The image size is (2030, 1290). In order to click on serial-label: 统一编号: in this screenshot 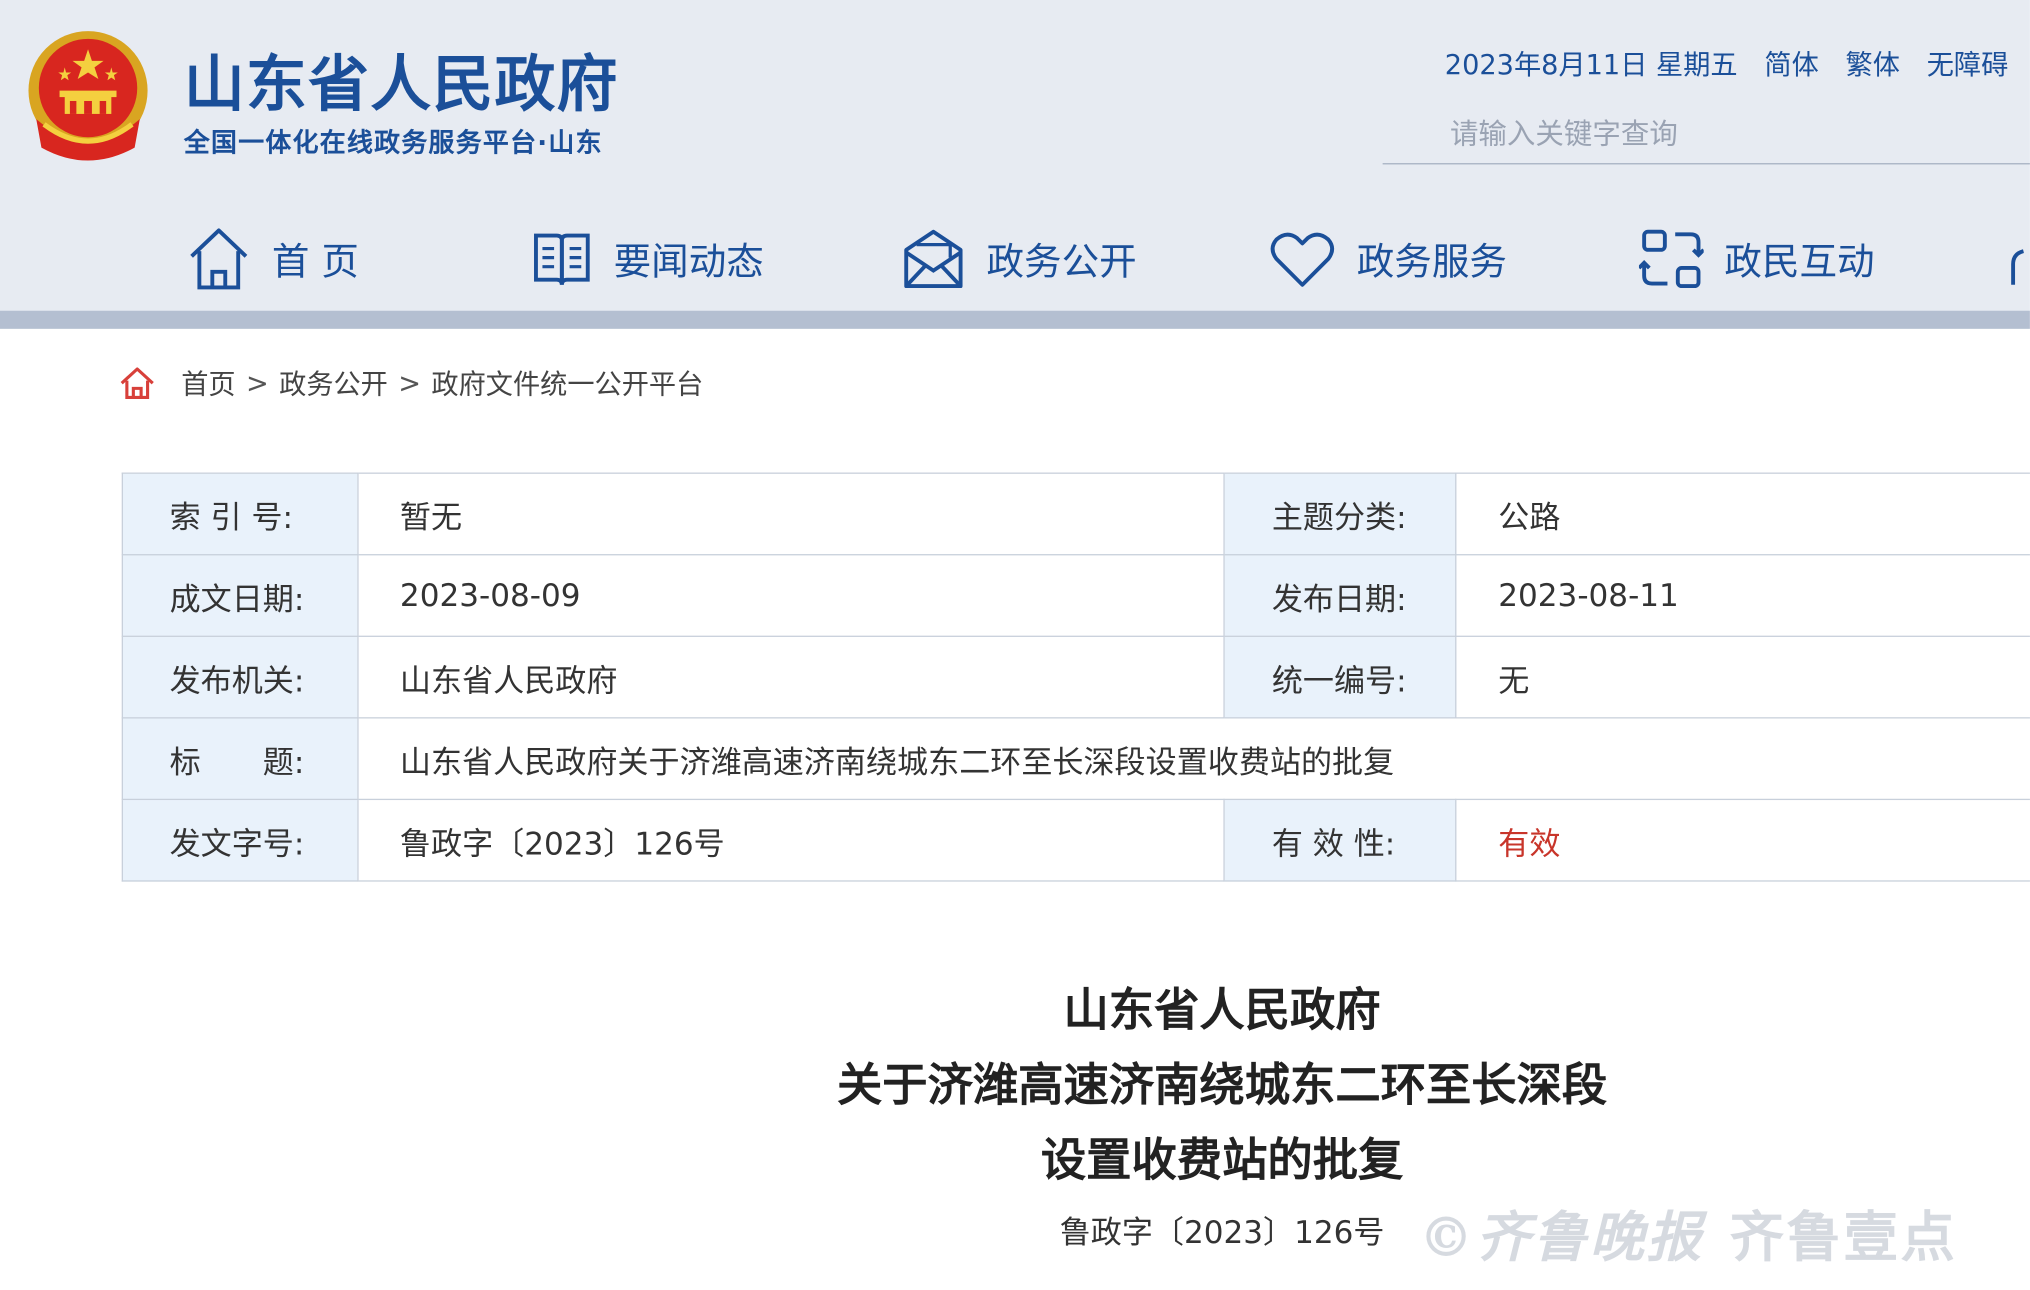, I will do `click(1340, 677)`.